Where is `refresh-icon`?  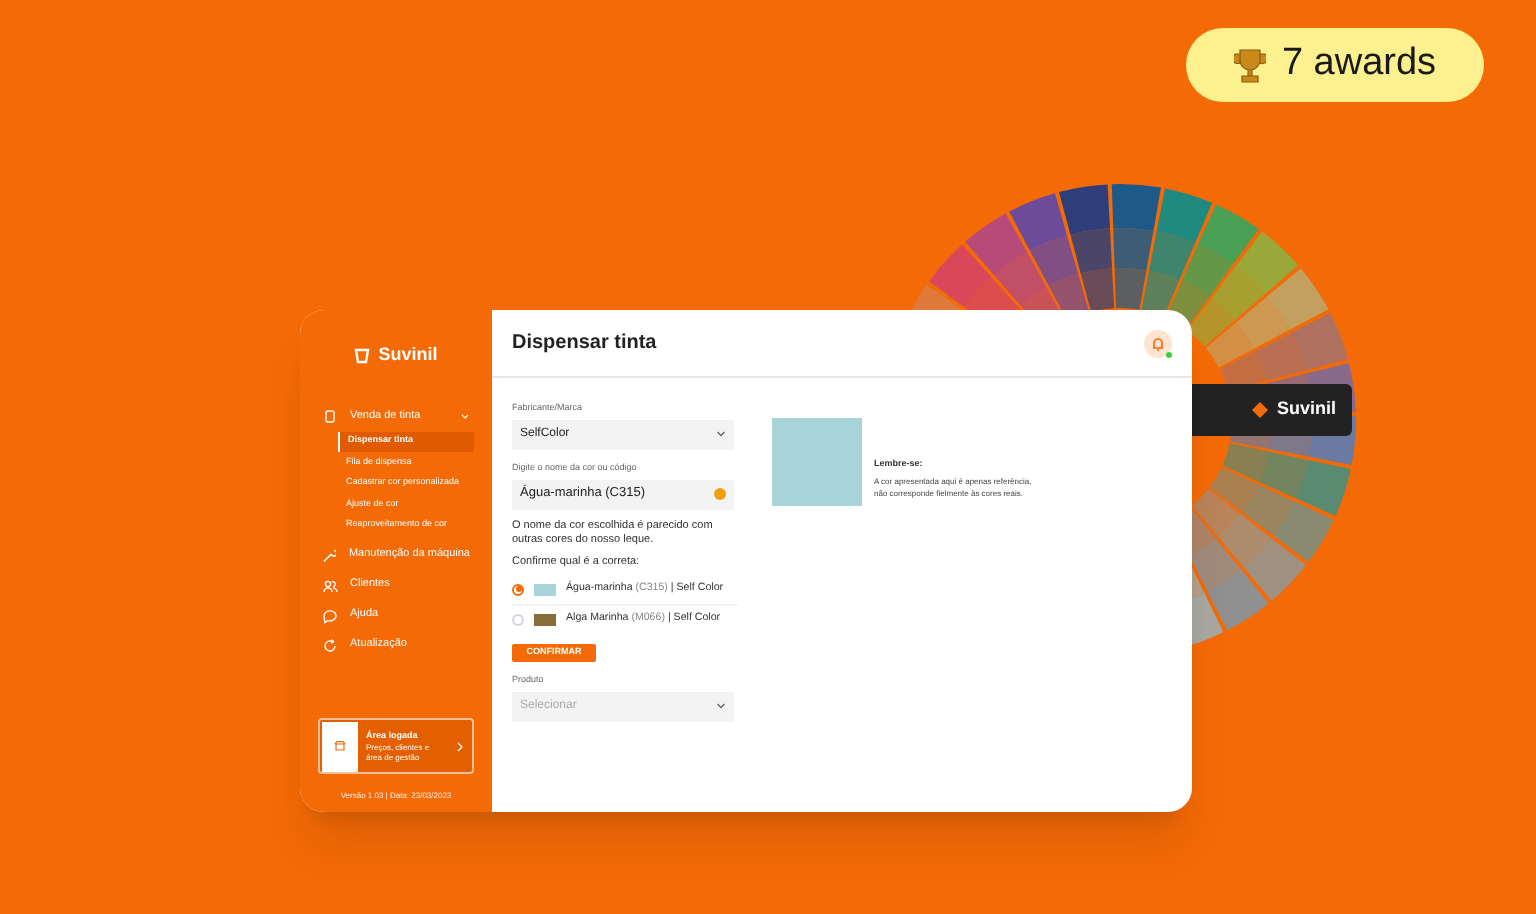
refresh-icon is located at coordinates (330, 645).